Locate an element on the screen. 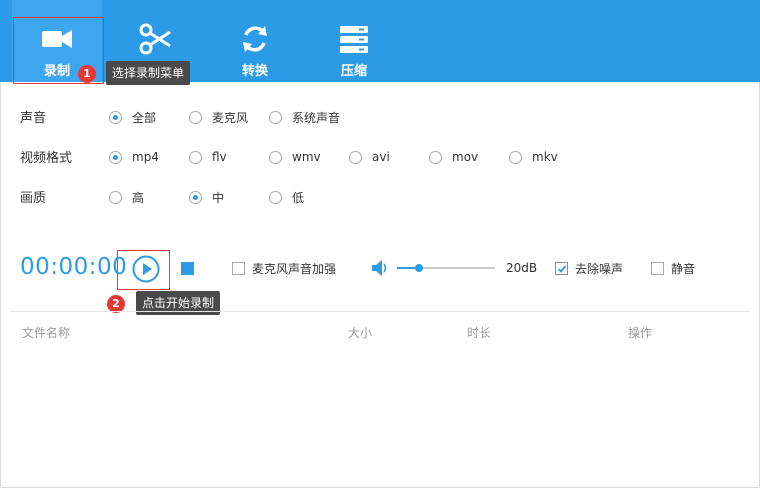 The height and width of the screenshot is (492, 760). format-option-flv: flv is located at coordinates (208, 157).